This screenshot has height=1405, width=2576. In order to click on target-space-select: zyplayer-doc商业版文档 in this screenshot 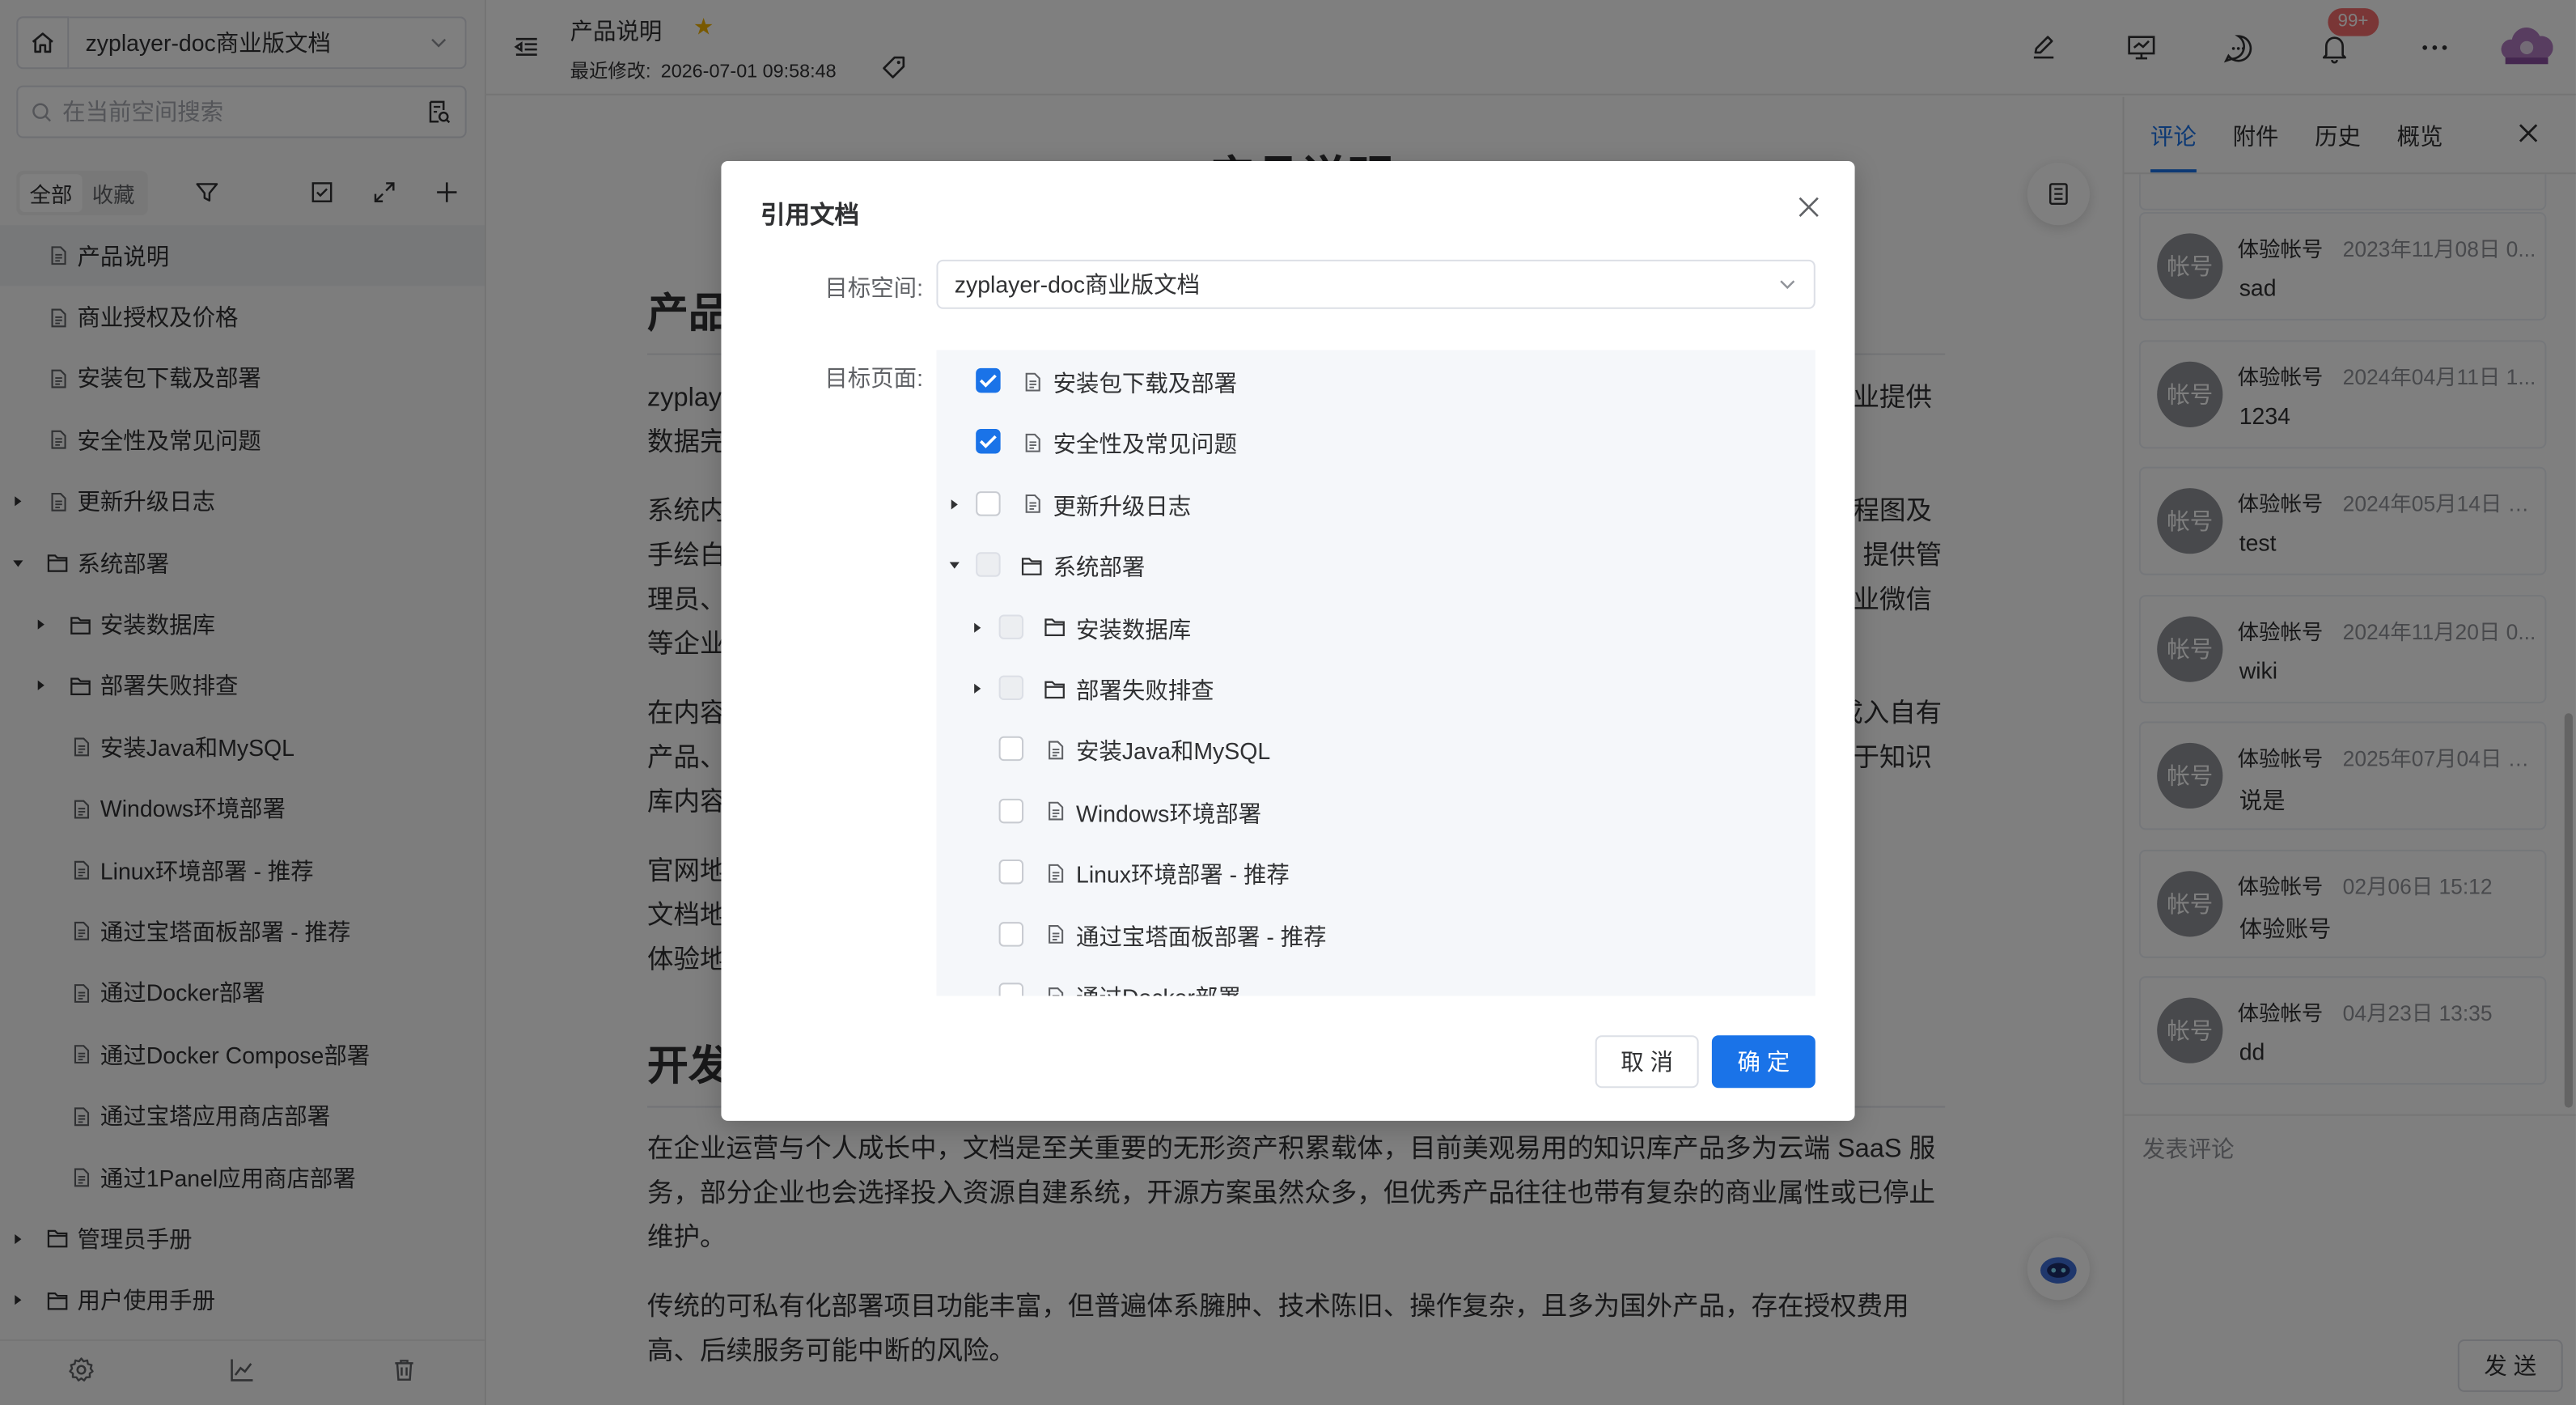, I will do `click(1375, 284)`.